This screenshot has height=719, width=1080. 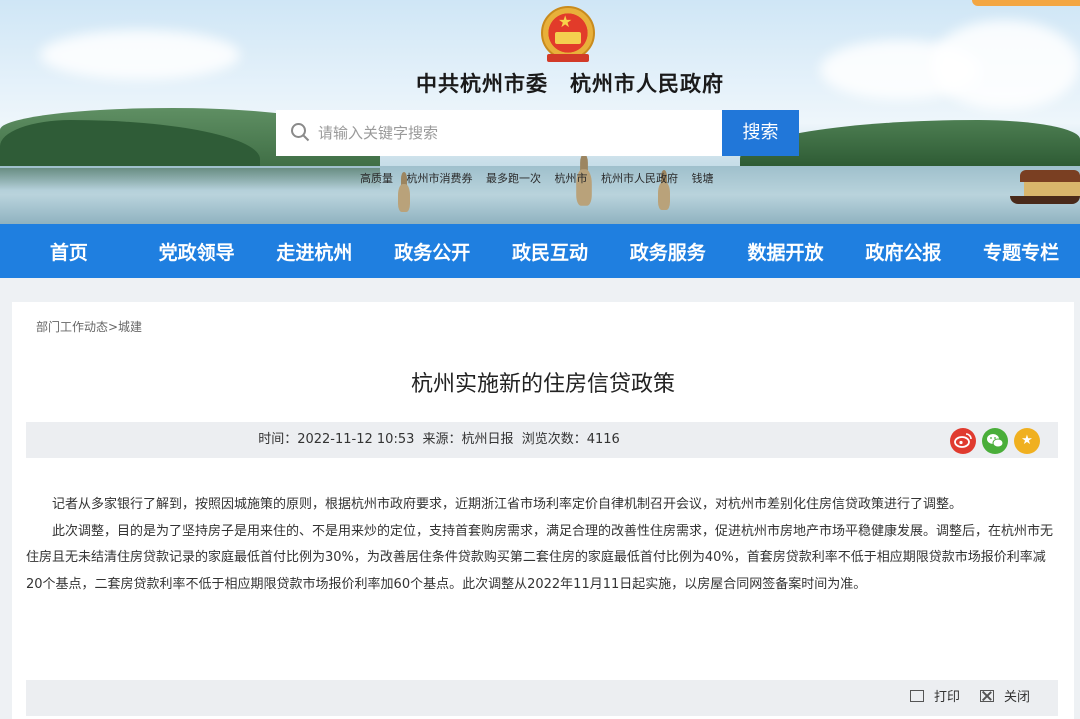 What do you see at coordinates (639, 178) in the screenshot?
I see `hot-word-link: 杭州市人民政府` at bounding box center [639, 178].